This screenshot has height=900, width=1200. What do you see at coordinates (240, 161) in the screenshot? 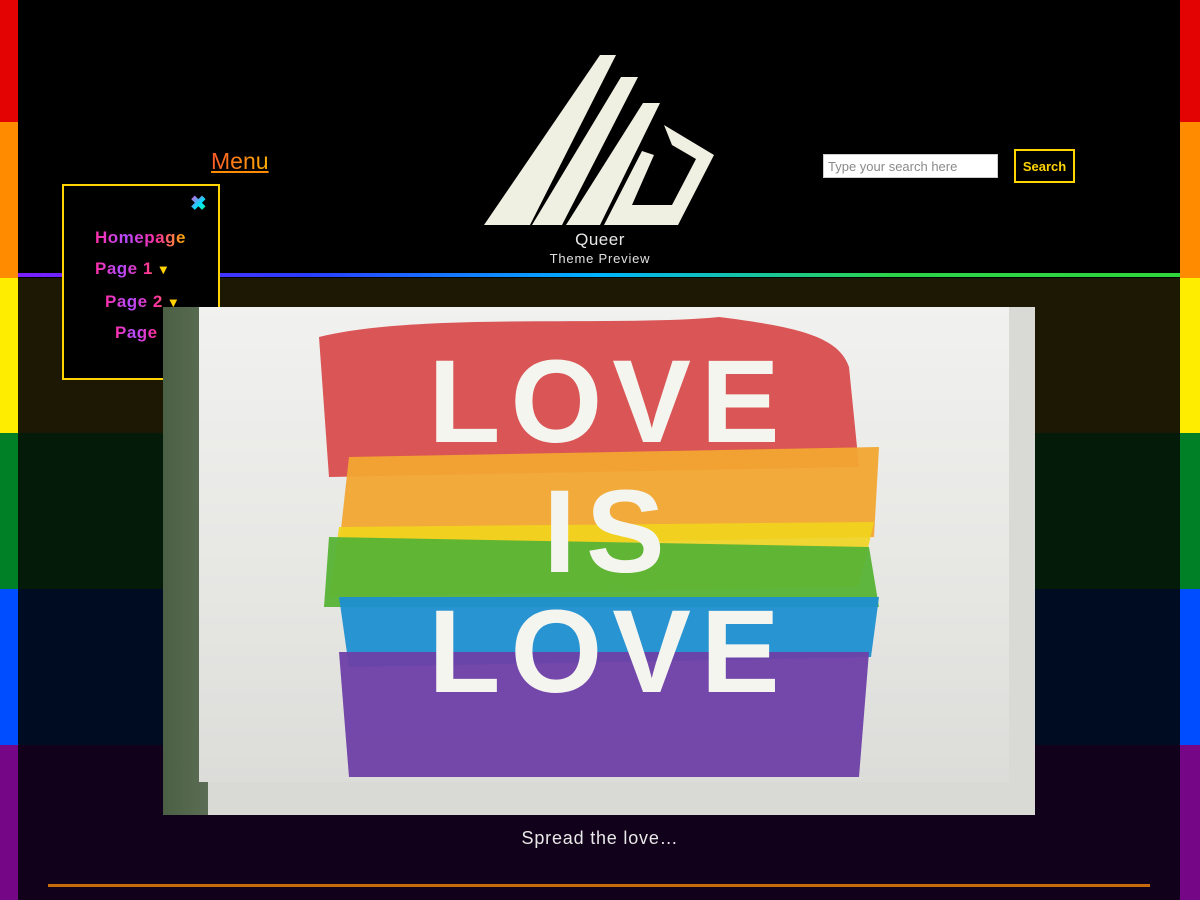
I see `menu-toggle-link: Menu` at bounding box center [240, 161].